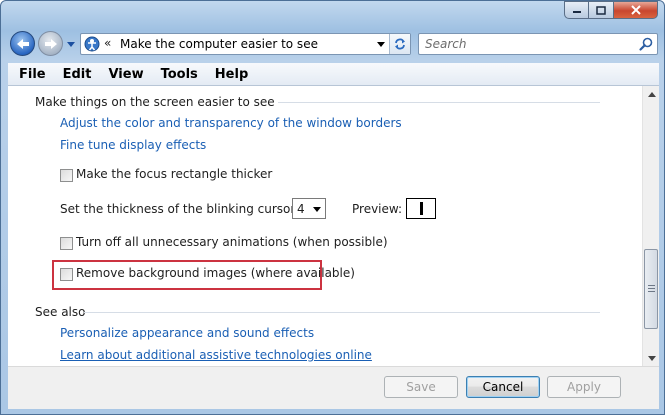  I want to click on address-bar: « Make the computer easier to see, so click(245, 44).